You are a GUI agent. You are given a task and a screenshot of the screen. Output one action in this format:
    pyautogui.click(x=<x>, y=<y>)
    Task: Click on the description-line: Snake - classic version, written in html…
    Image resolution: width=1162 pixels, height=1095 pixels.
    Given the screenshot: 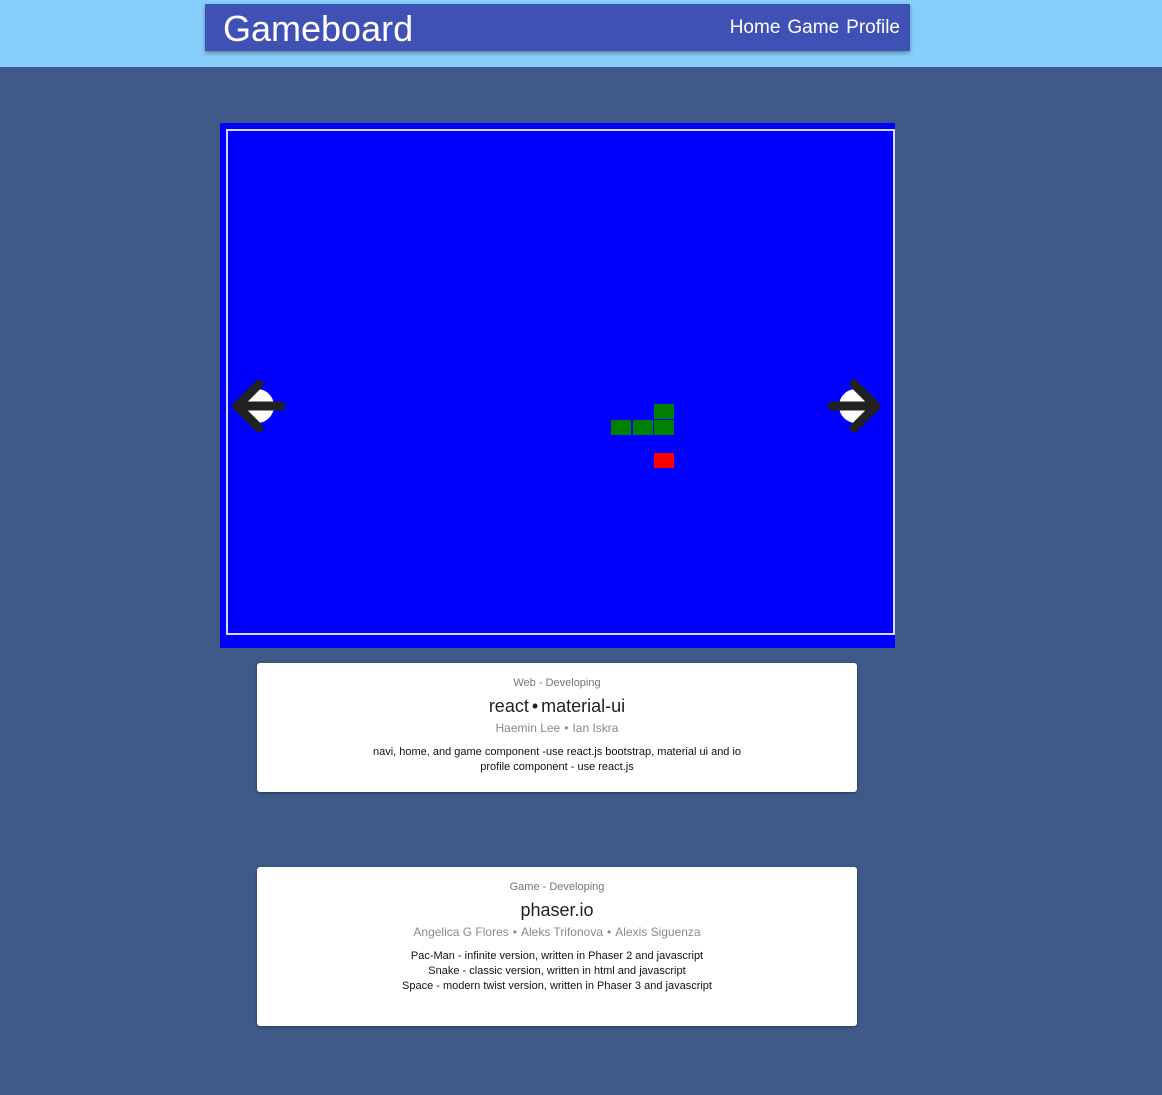 What is the action you would take?
    pyautogui.click(x=557, y=971)
    